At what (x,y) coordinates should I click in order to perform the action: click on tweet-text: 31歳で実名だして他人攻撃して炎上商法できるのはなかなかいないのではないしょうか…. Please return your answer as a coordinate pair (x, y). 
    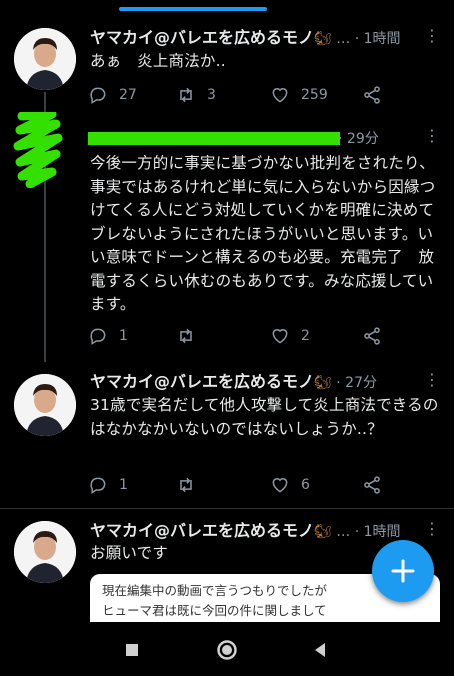
    Looking at the image, I should click on (264, 417).